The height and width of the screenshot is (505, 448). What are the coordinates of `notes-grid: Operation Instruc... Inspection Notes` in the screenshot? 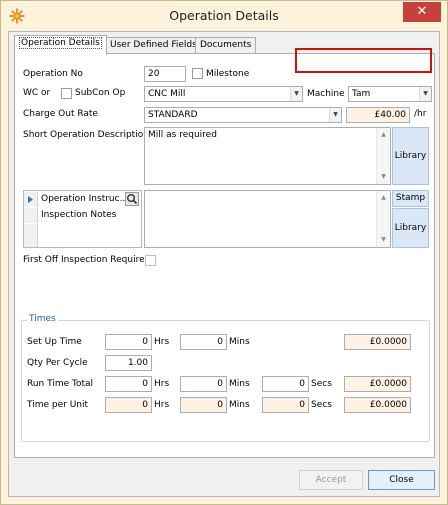 It's located at (82, 219).